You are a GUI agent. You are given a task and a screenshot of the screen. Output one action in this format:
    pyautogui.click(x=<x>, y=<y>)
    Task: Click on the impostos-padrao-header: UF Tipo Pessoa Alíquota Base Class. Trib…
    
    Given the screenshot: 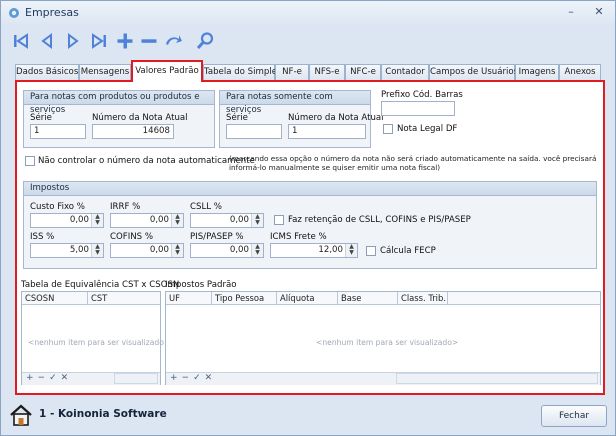 What is the action you would take?
    pyautogui.click(x=383, y=298)
    